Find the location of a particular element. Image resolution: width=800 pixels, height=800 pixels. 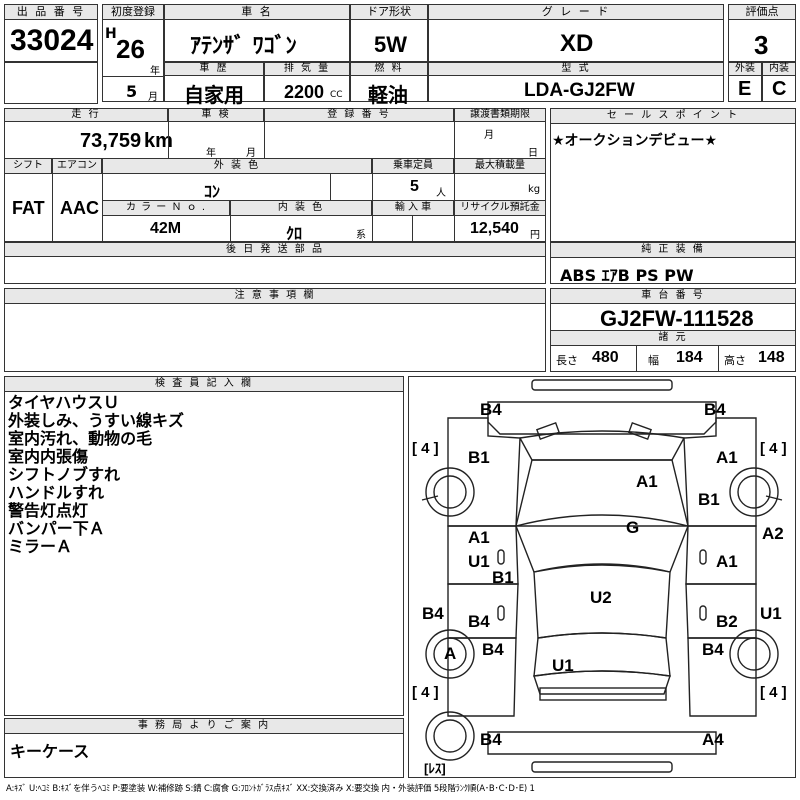

mileage: 73,759 is located at coordinates (111, 141).